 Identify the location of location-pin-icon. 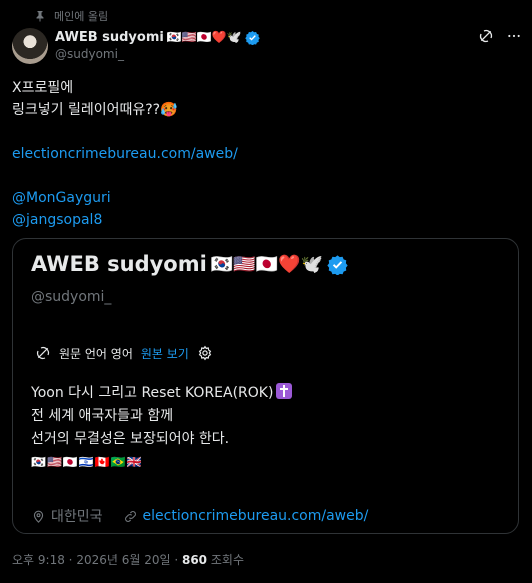
(38, 516).